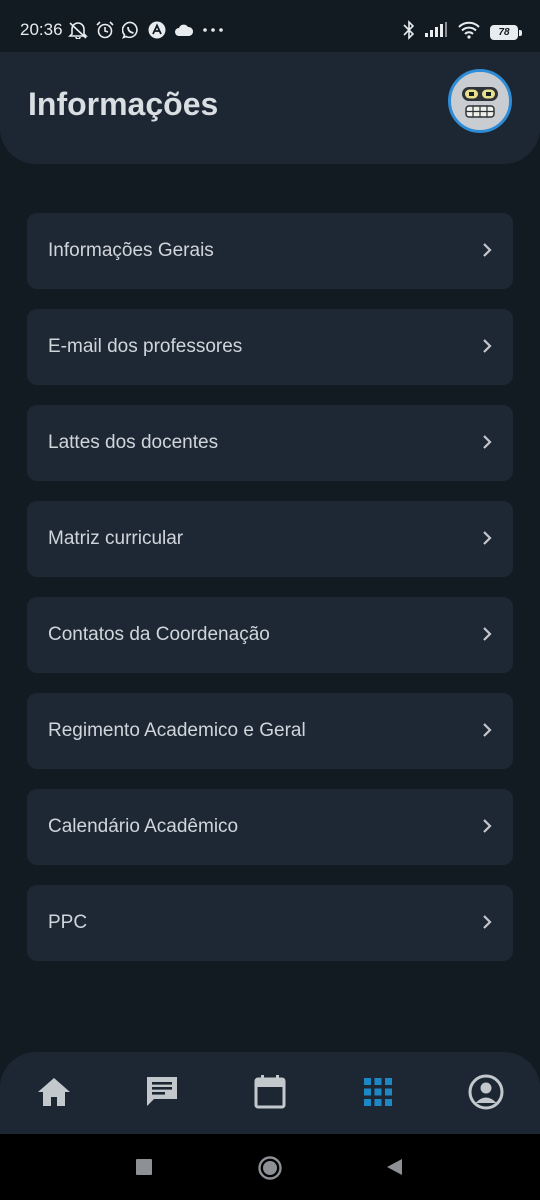  I want to click on profile-icon, so click(486, 1094).